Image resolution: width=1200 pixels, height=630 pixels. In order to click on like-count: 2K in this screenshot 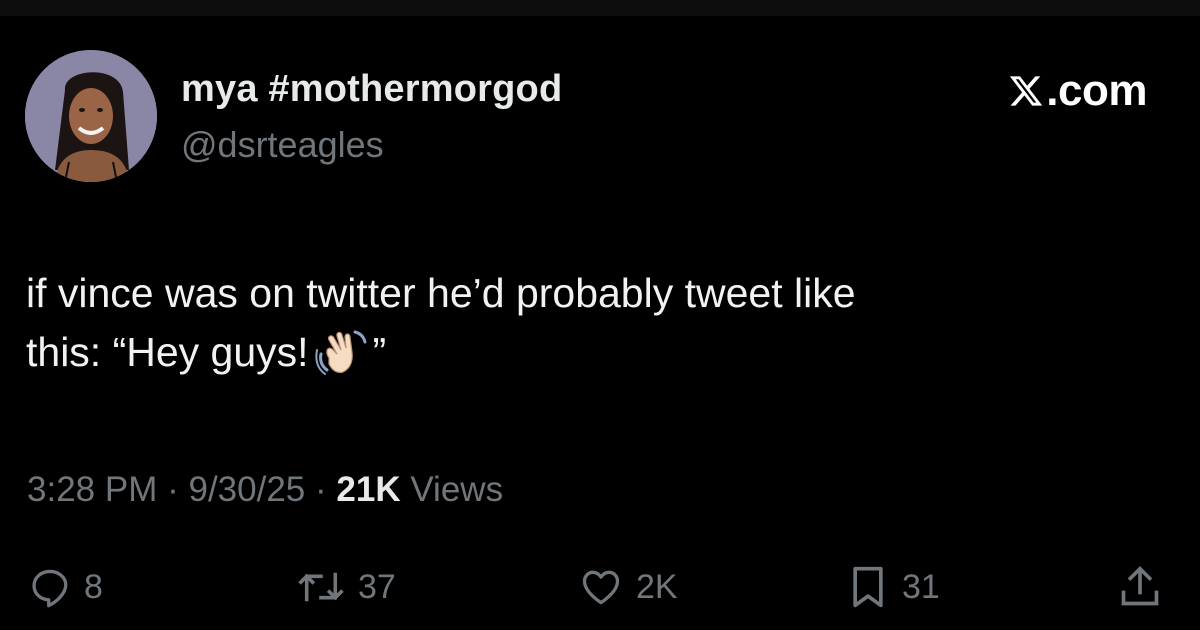, I will do `click(657, 586)`.